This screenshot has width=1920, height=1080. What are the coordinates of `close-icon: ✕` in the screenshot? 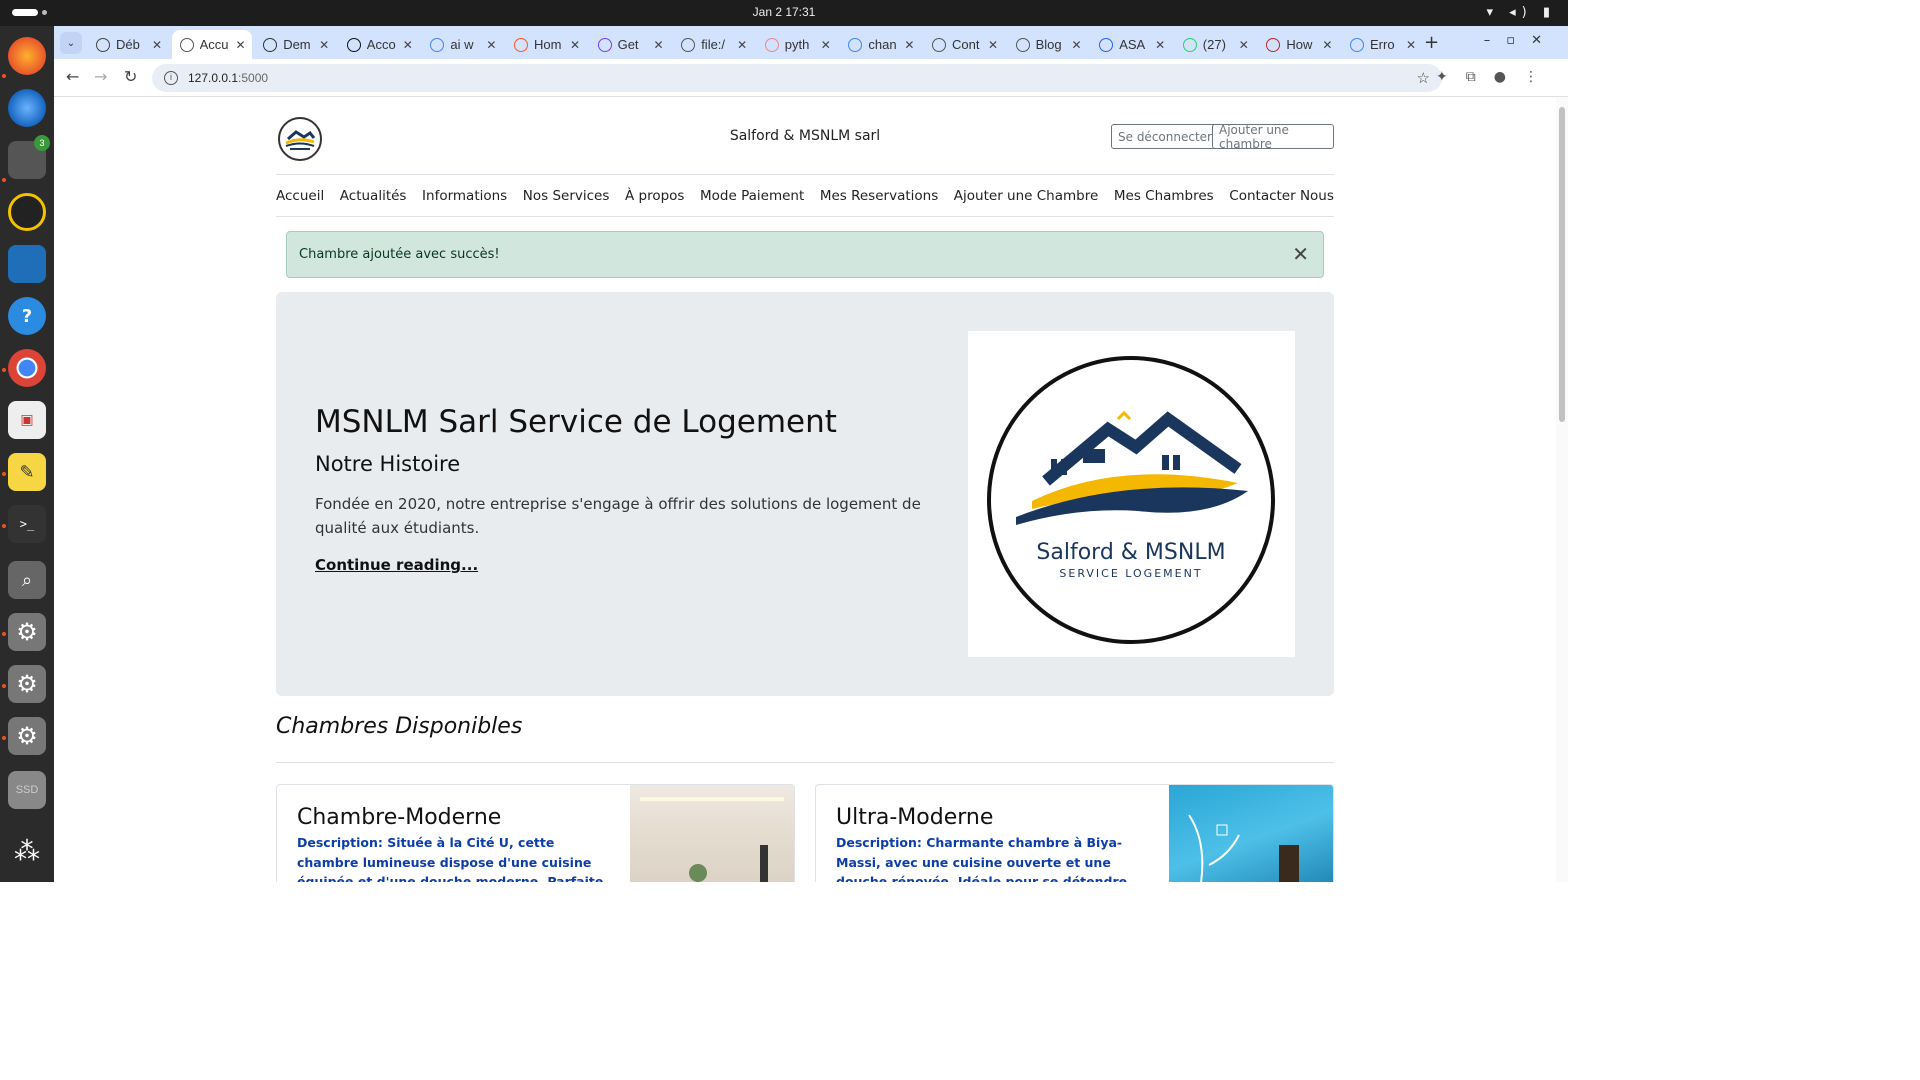 It's located at (1300, 254).